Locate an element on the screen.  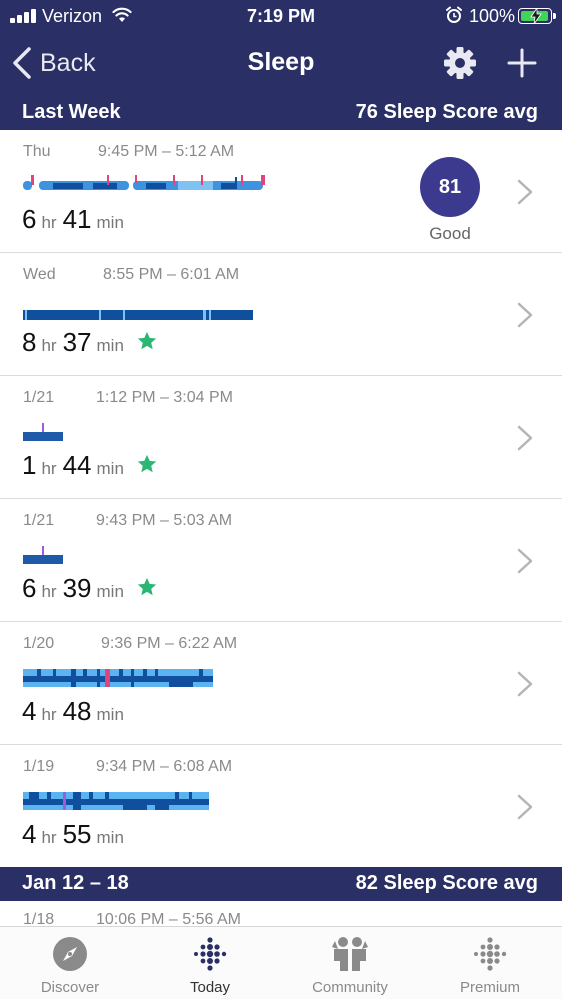
sleep-score-label: Good is located at coordinates (450, 233).